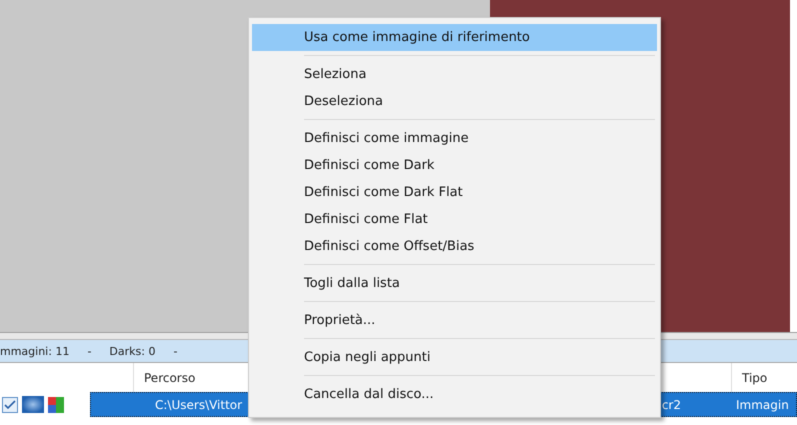 This screenshot has width=797, height=425. I want to click on status-text: Darks: 0, so click(132, 351).